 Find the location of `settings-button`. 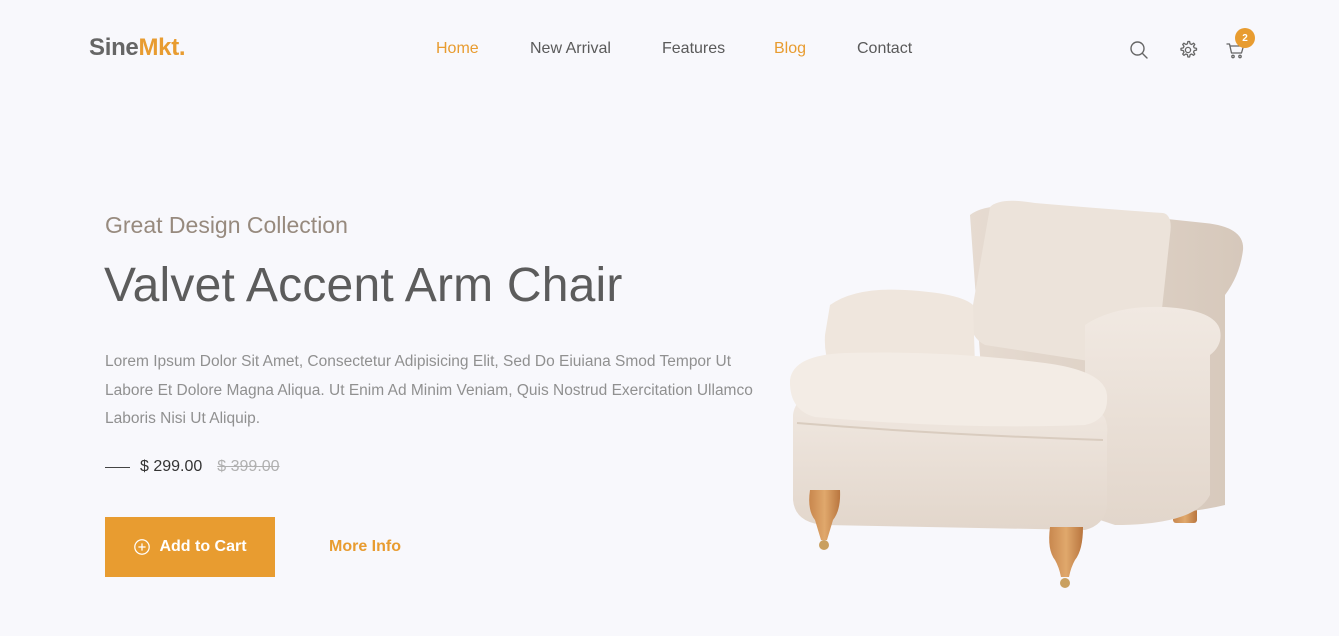

settings-button is located at coordinates (1188, 50).